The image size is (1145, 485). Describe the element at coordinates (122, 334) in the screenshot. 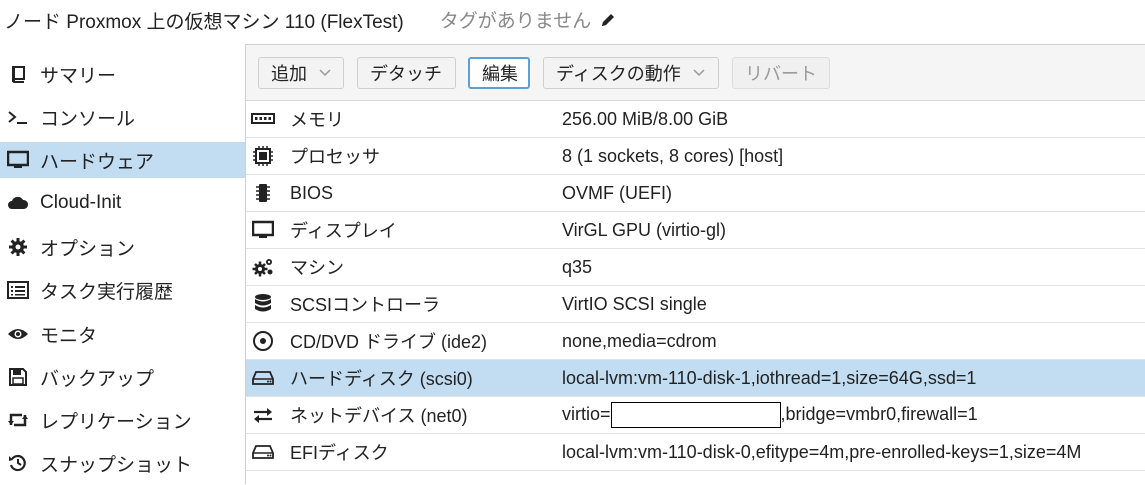

I see `sidebar-item-monitor: モニタ` at that location.